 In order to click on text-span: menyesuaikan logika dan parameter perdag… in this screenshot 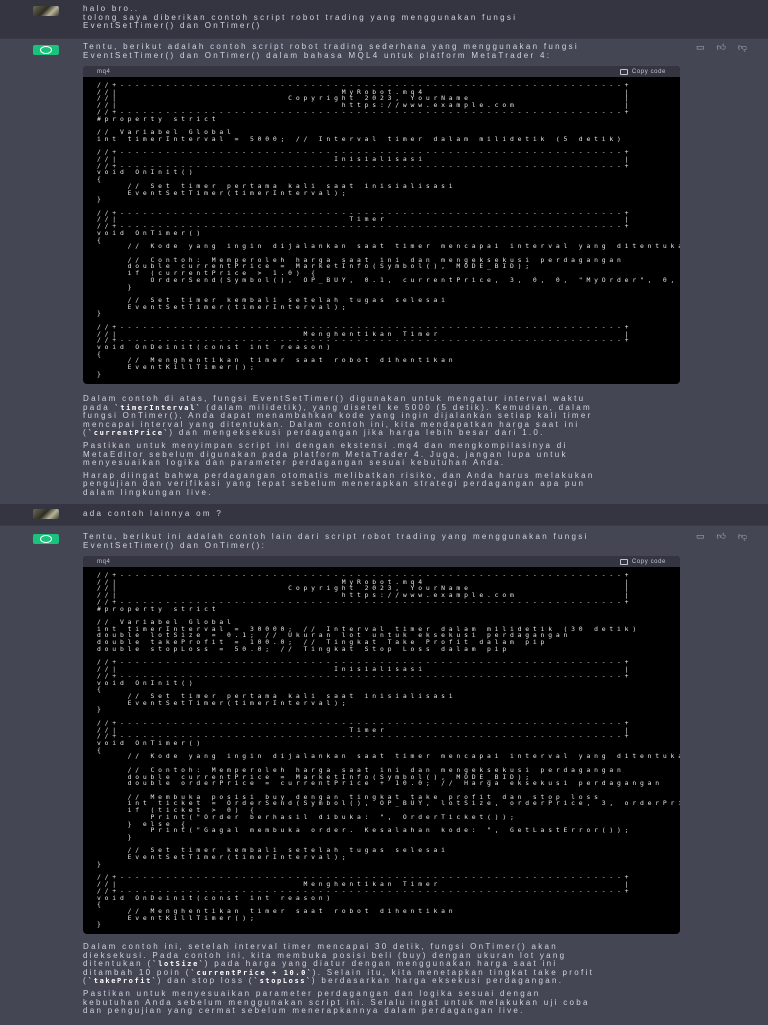, I will do `click(294, 463)`.